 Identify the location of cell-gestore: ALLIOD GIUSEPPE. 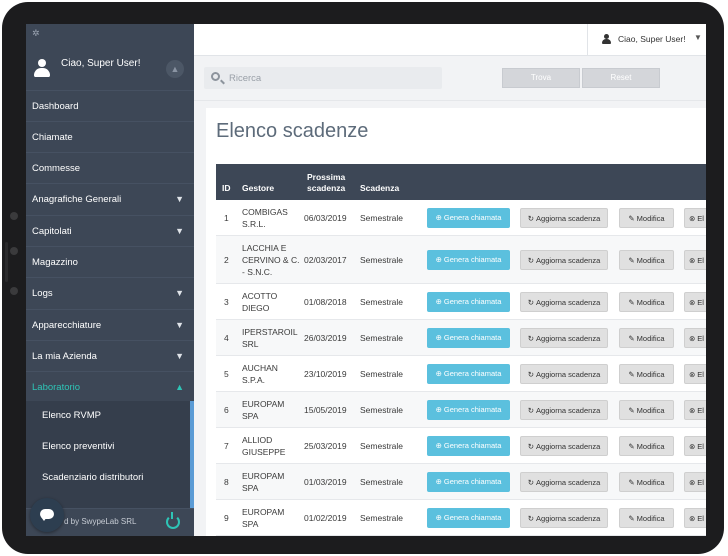
(264, 446).